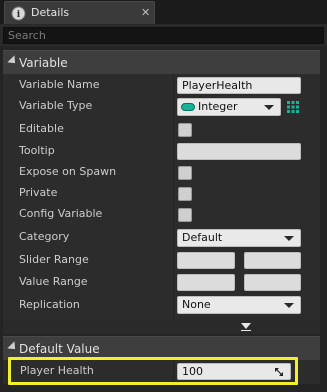 This screenshot has height=392, width=327. Describe the element at coordinates (272, 282) in the screenshot. I see `value-range-max-input` at that location.